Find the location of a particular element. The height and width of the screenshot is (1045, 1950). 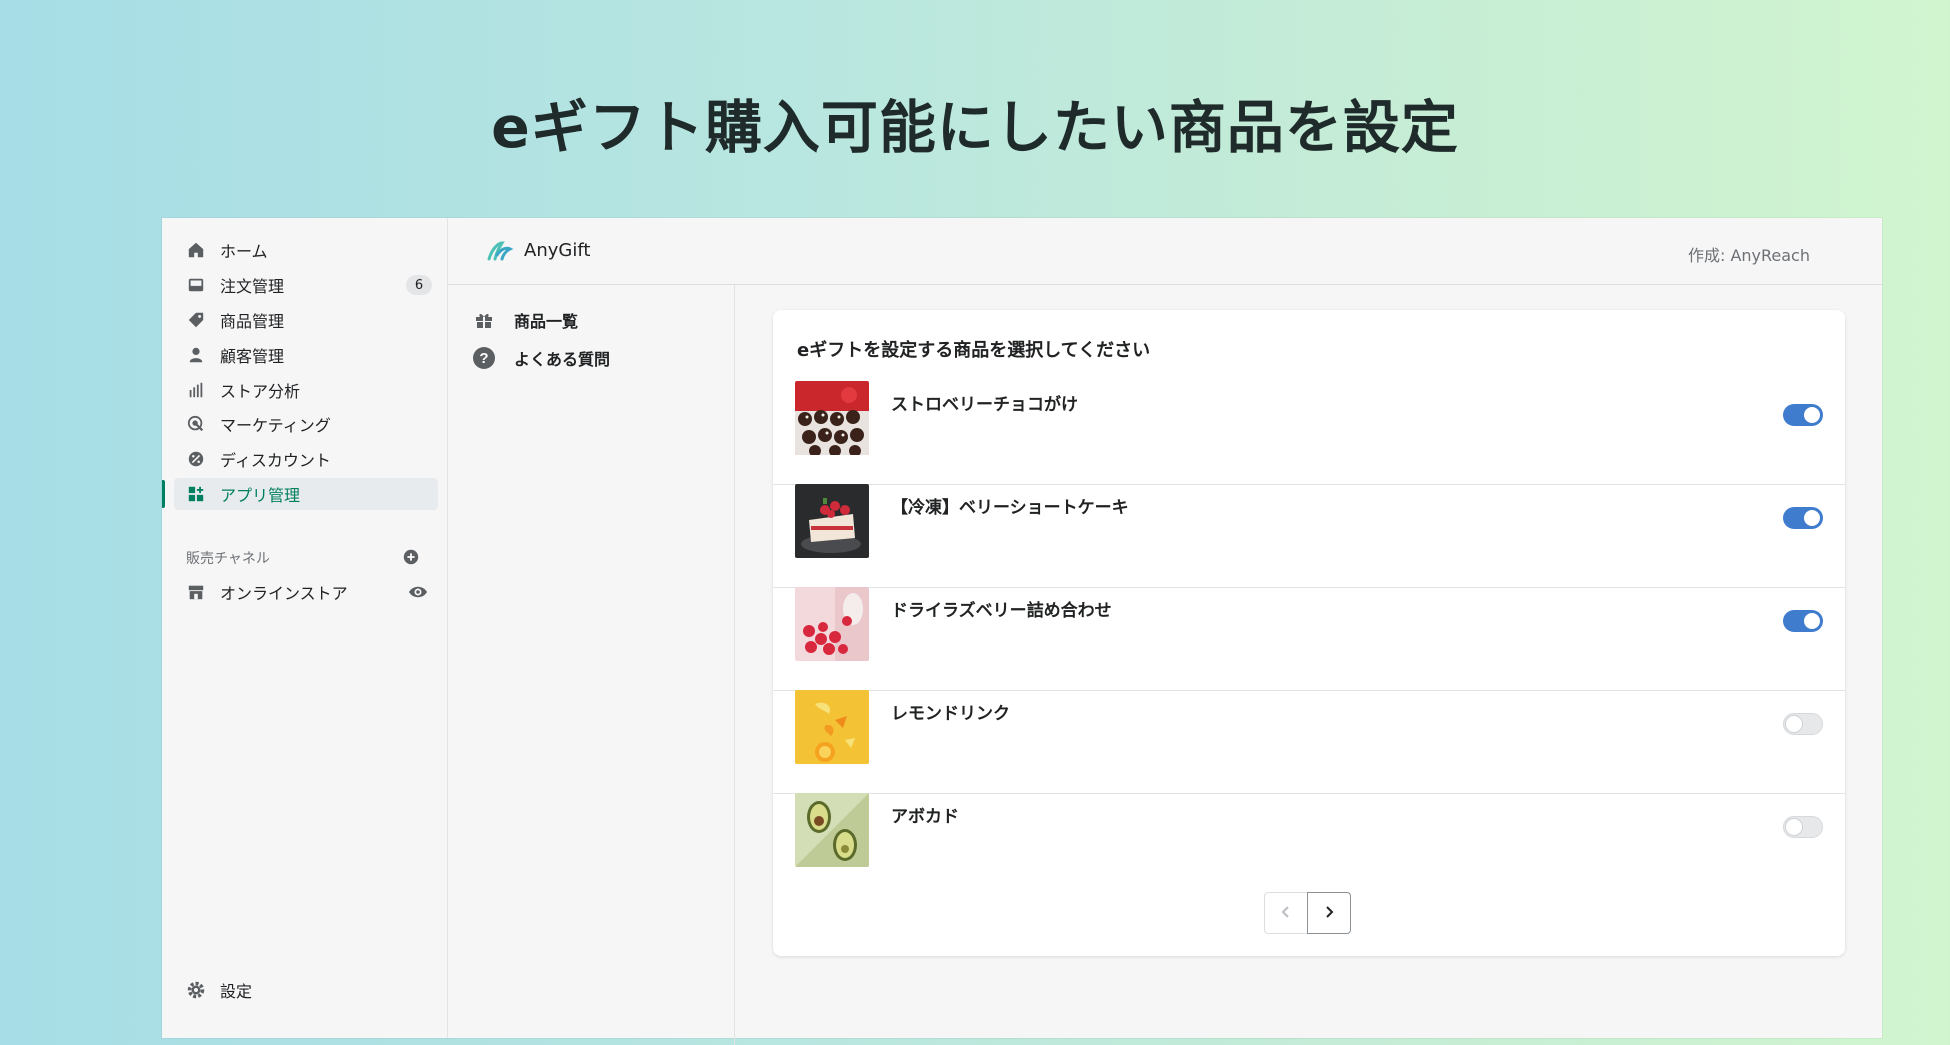

subnav-item-label: よくある質問 is located at coordinates (562, 359).